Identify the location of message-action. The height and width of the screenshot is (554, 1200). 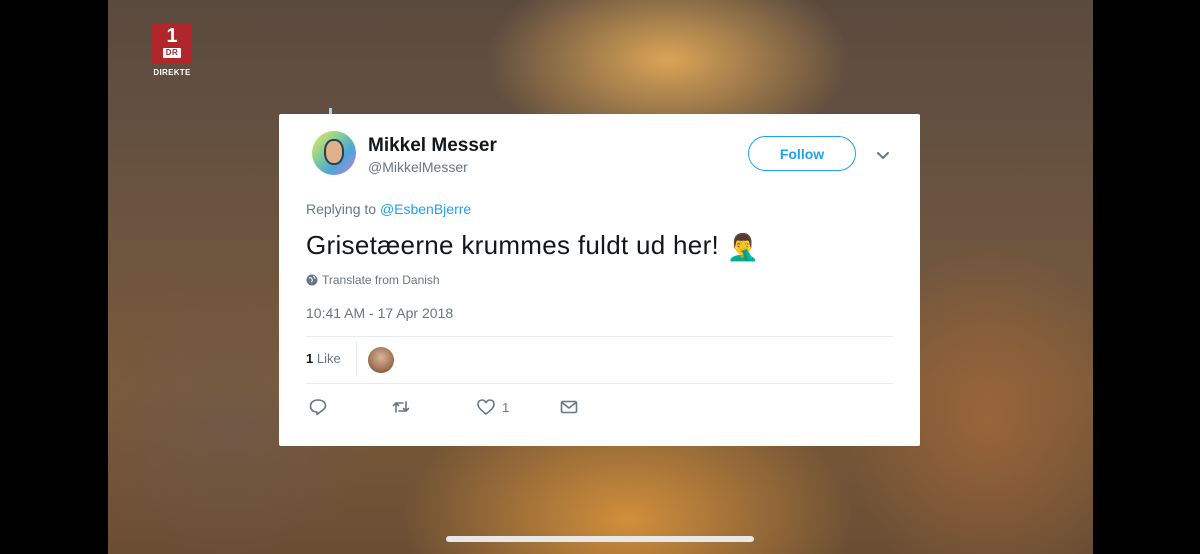
(569, 407).